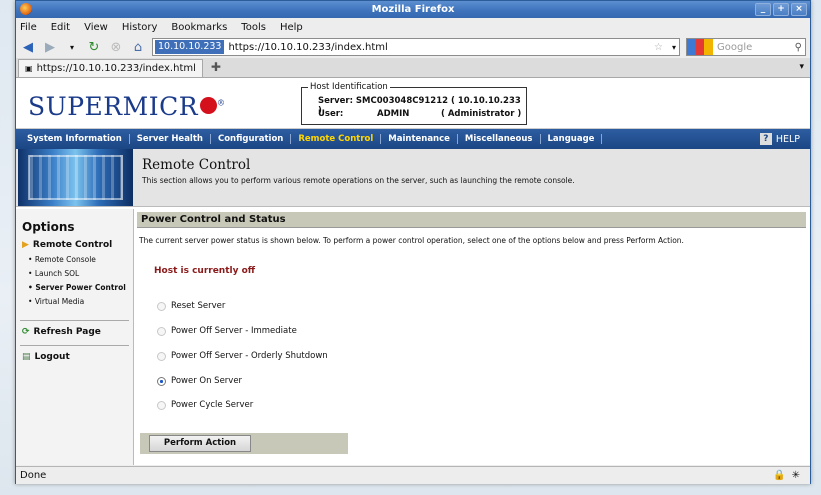  I want to click on close-button: ×, so click(799, 9).